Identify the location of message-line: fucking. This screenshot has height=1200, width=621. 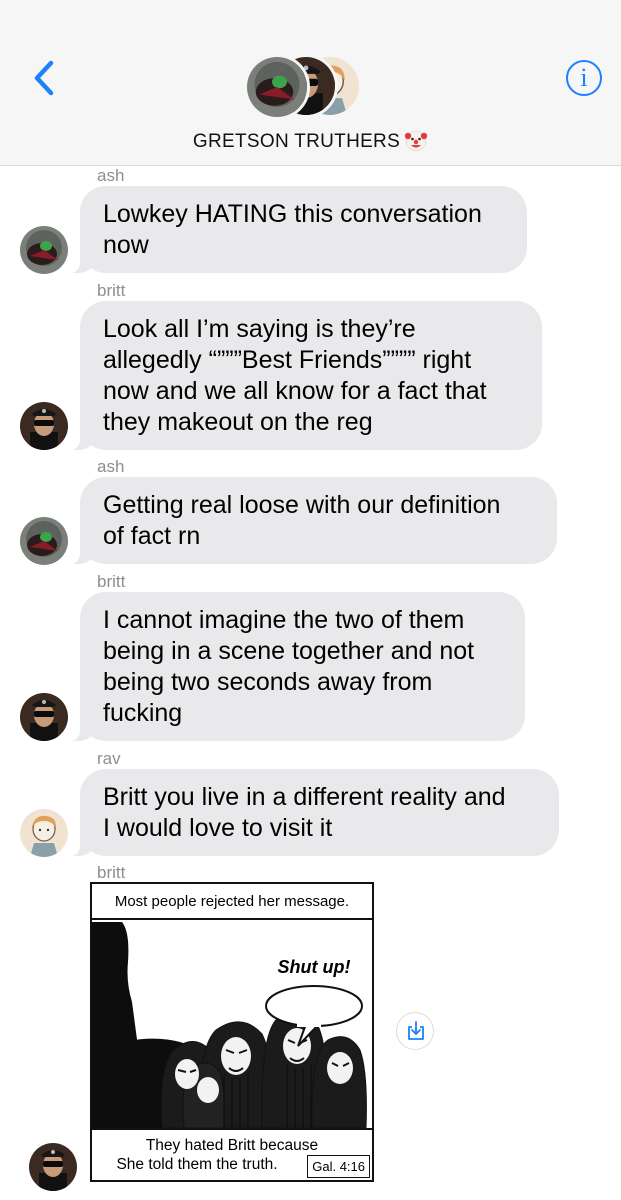
(143, 713).